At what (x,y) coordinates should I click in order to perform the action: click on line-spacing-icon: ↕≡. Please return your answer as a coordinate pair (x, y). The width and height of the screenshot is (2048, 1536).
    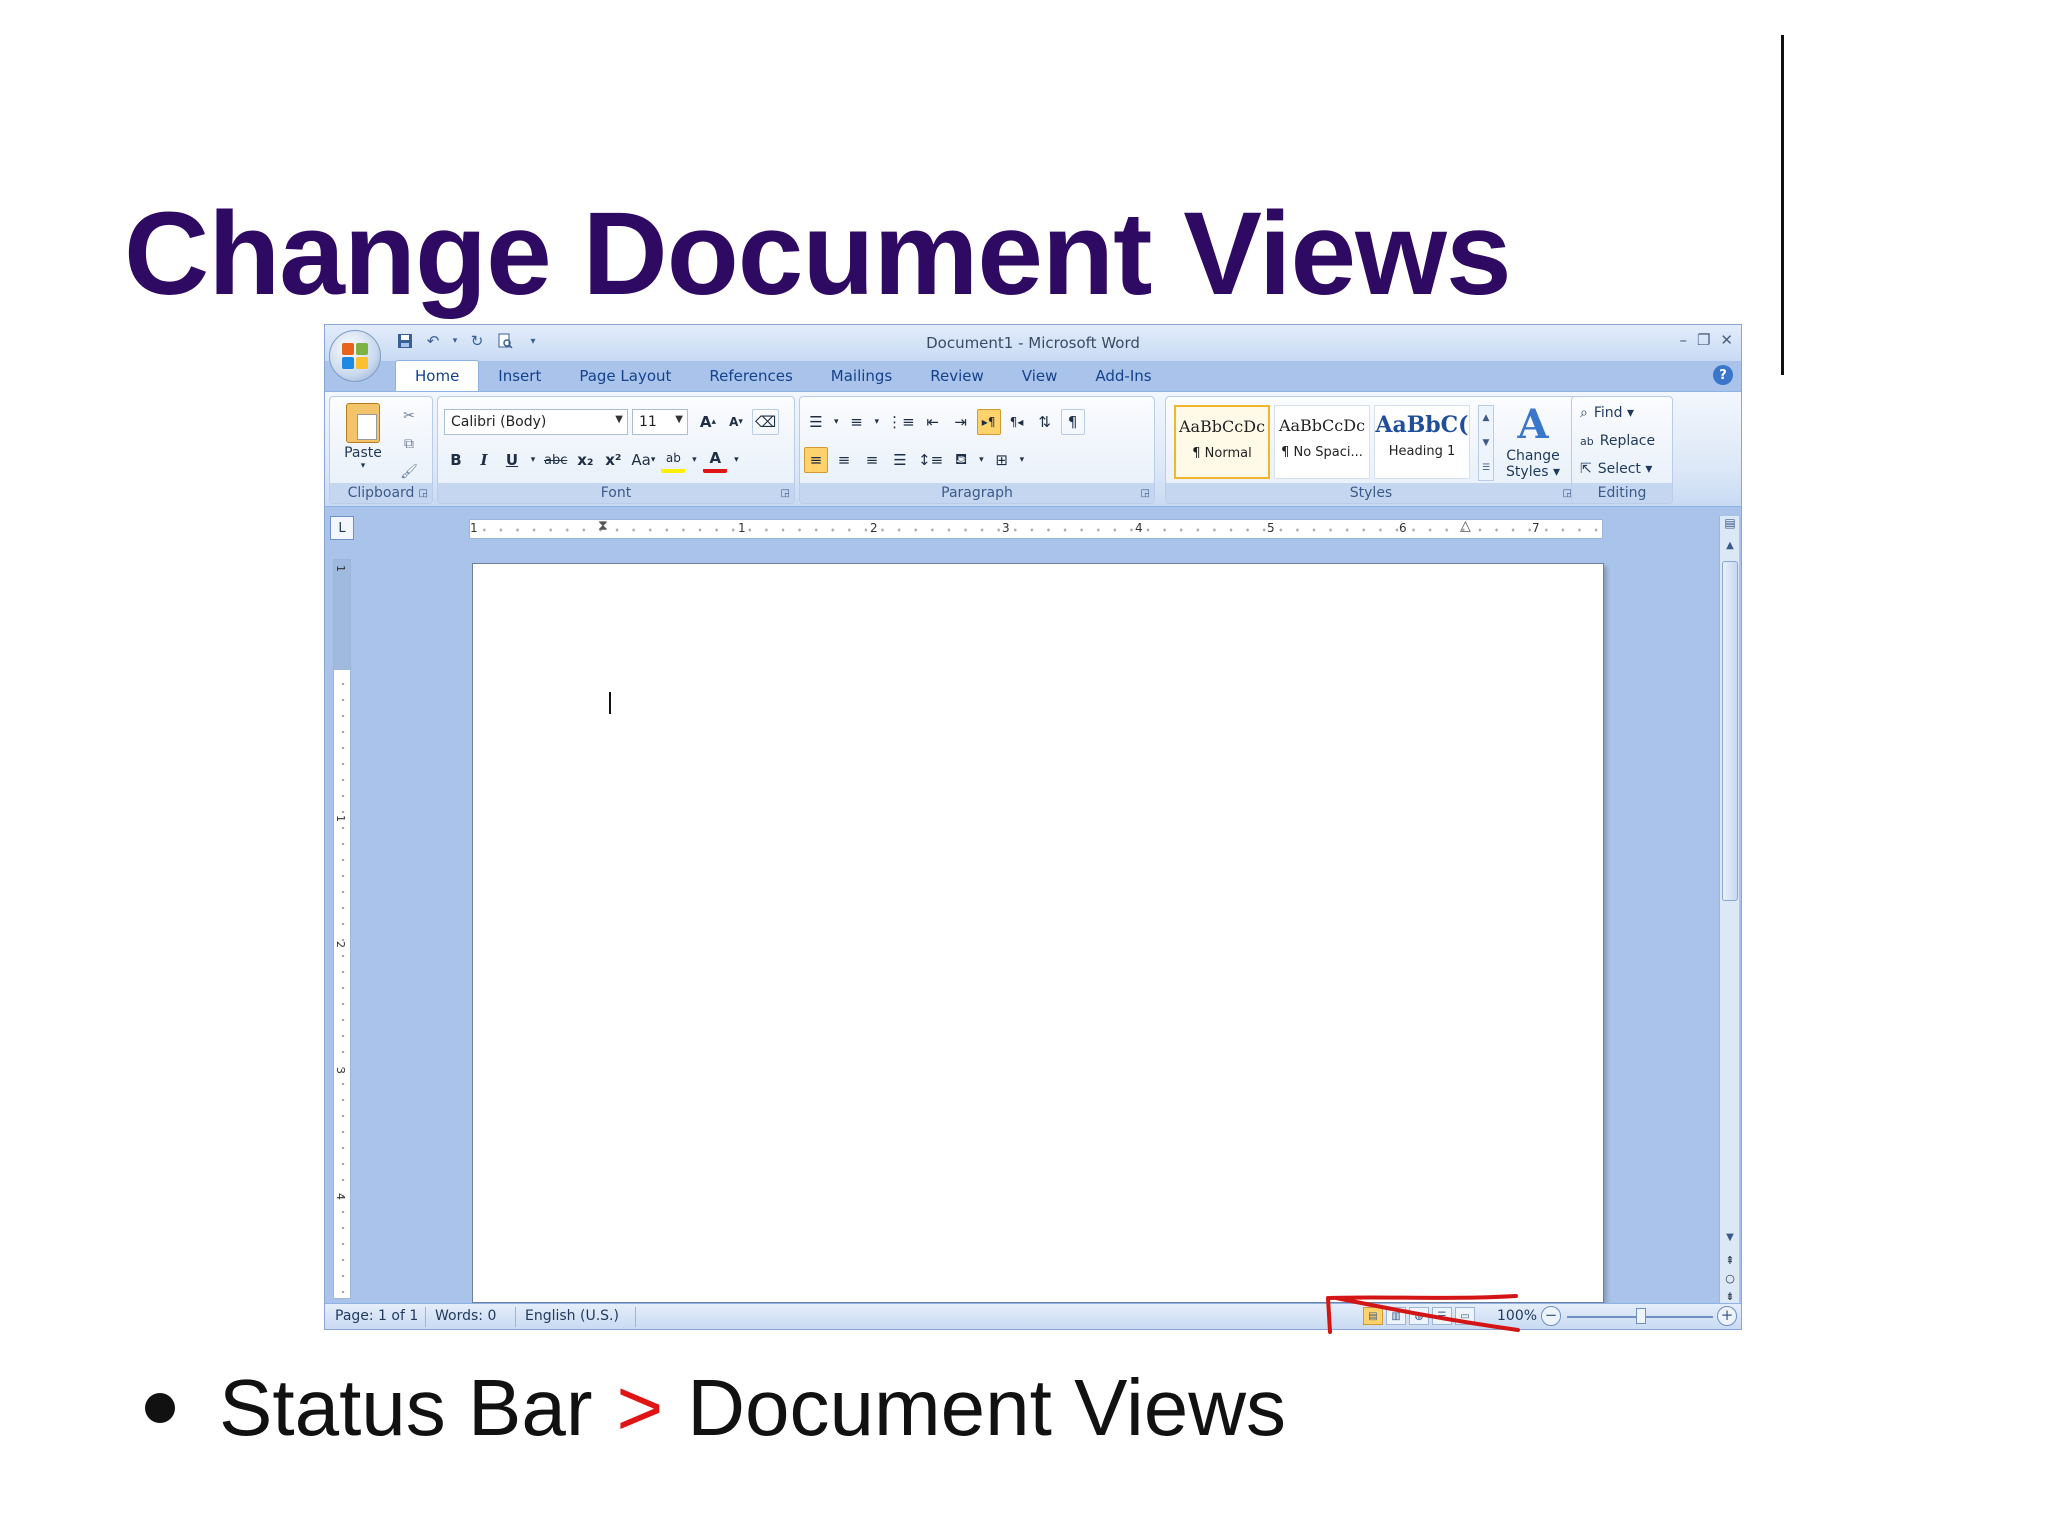
    Looking at the image, I should click on (930, 460).